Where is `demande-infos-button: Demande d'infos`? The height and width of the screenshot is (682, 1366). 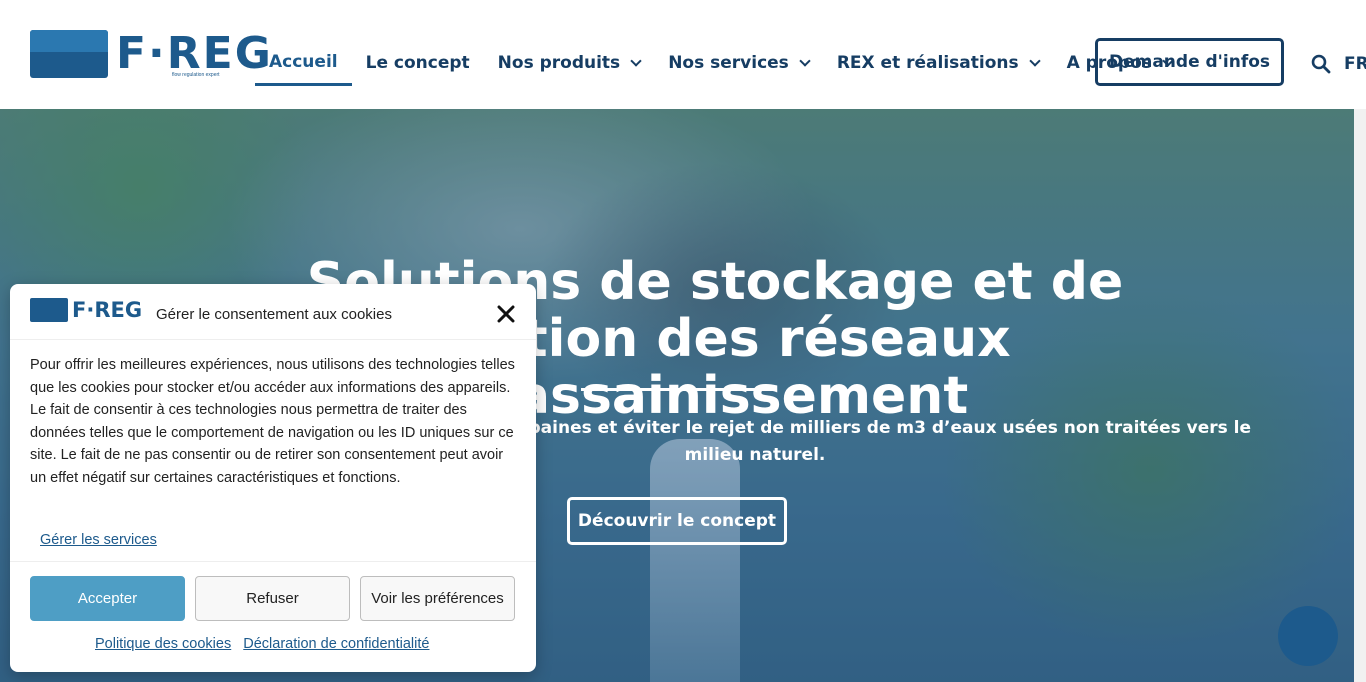
demande-infos-button: Demande d'infos is located at coordinates (1189, 62).